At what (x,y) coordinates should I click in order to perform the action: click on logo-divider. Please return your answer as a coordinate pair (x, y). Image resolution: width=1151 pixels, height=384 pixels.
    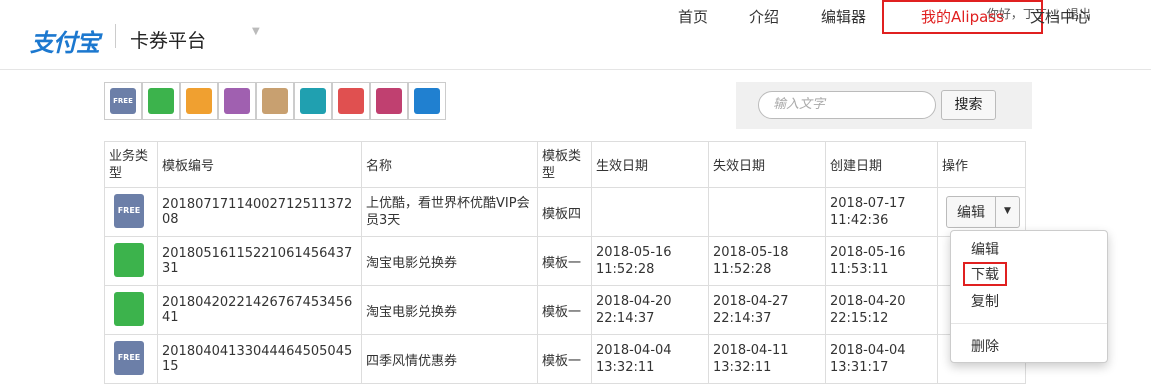
    Looking at the image, I should click on (115, 36).